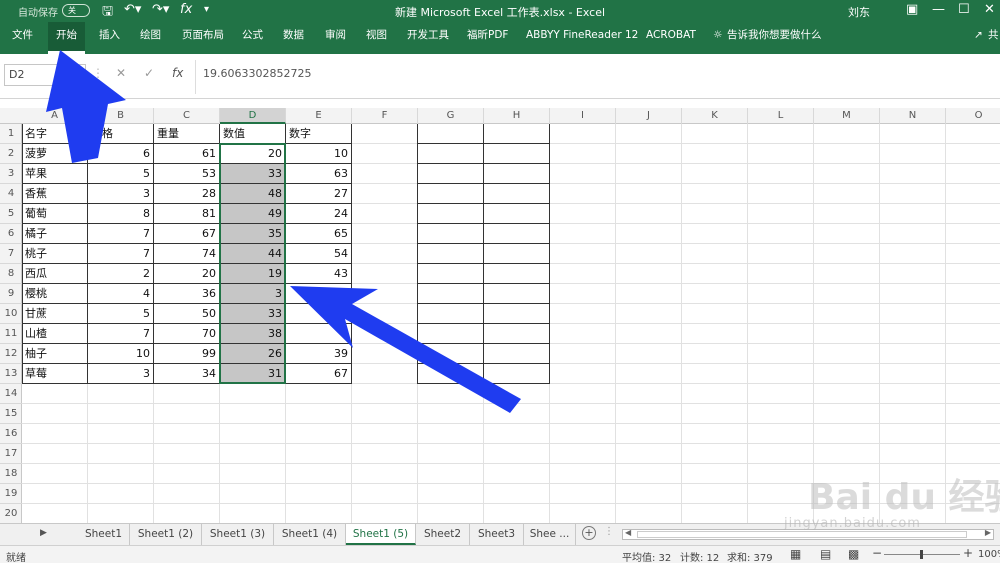  Describe the element at coordinates (55, 374) in the screenshot. I see `cell-a13: 草莓` at that location.